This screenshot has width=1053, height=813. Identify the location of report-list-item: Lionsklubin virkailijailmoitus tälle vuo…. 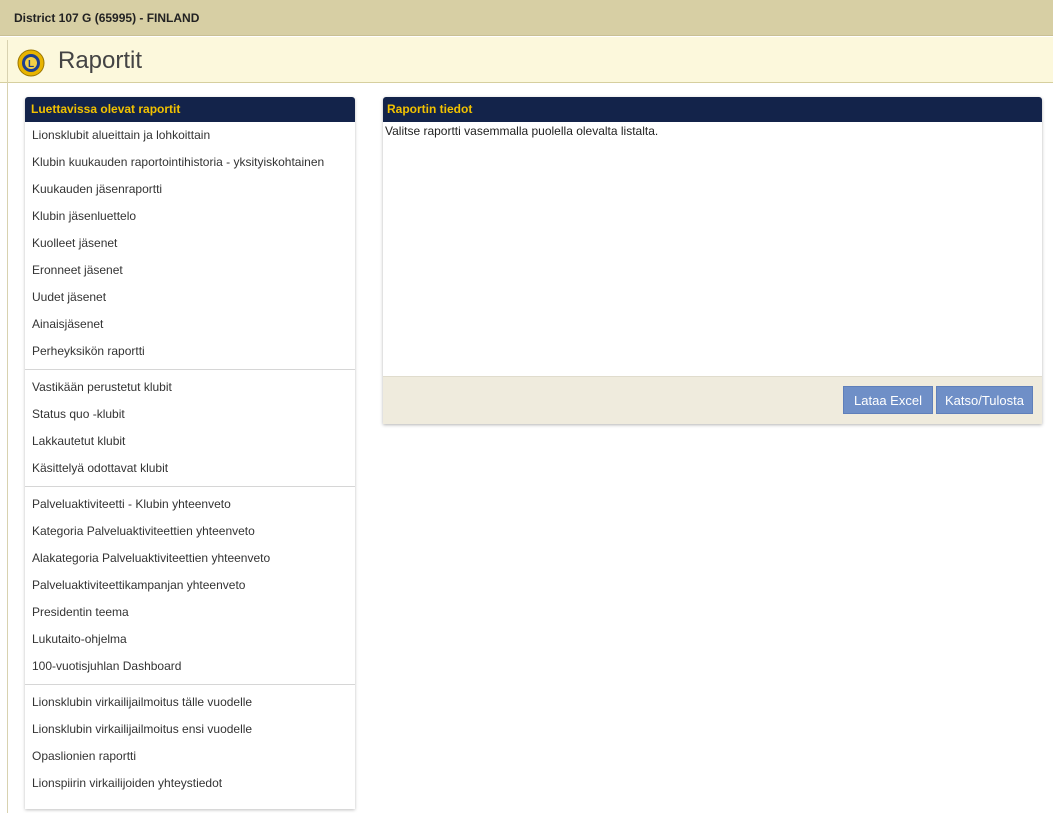
(190, 702).